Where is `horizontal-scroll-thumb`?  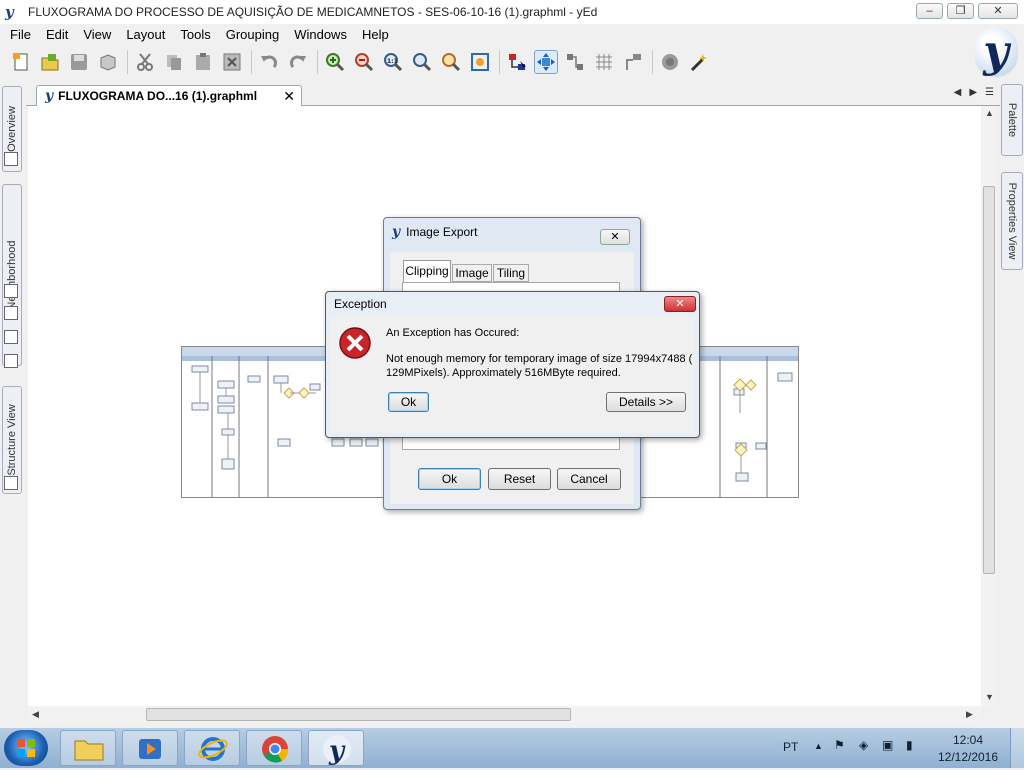 horizontal-scroll-thumb is located at coordinates (358, 714).